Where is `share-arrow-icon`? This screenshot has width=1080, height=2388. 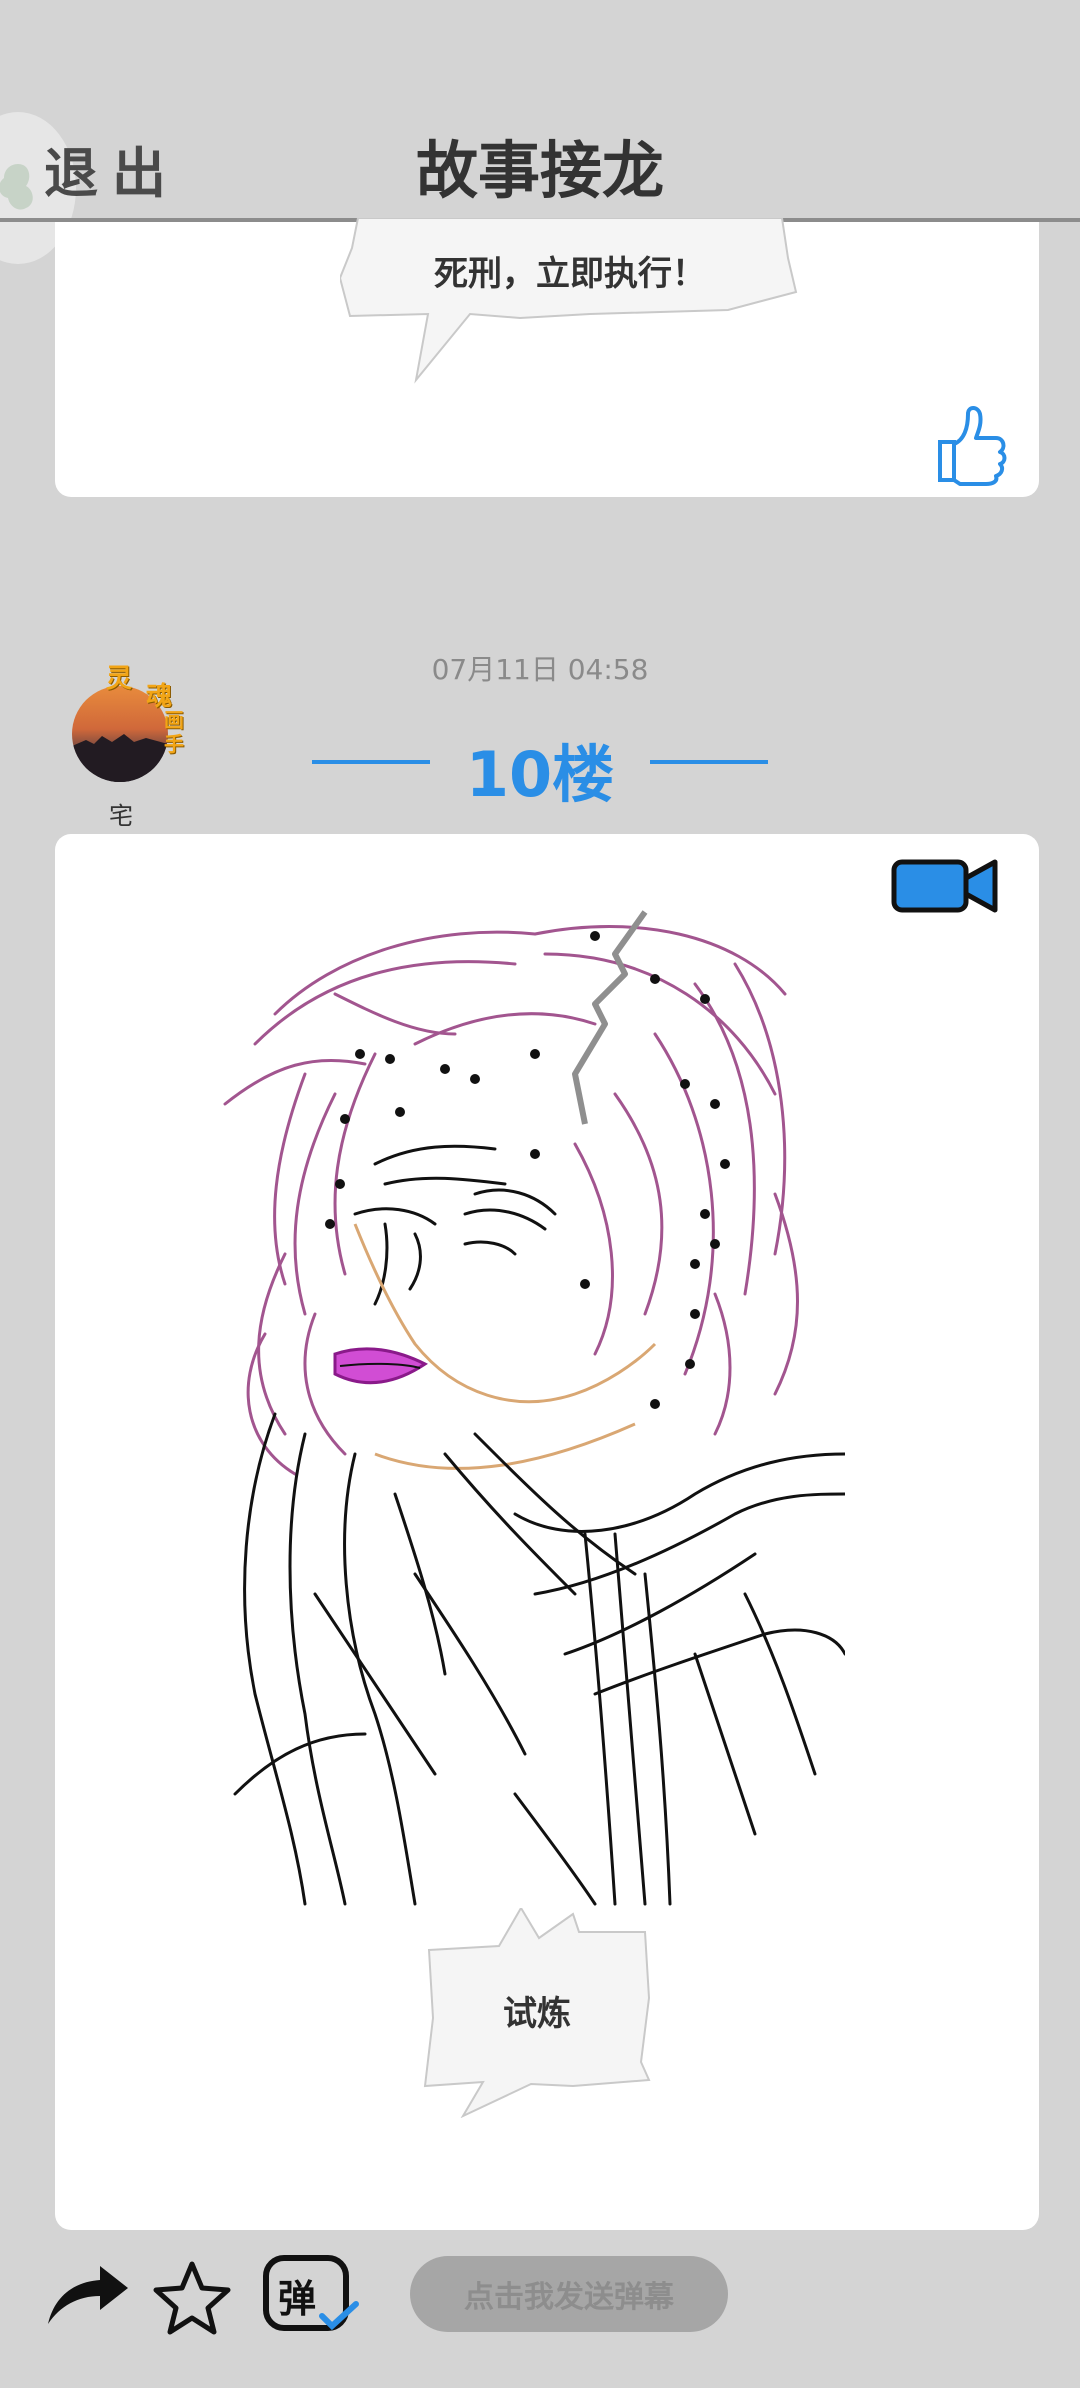
share-arrow-icon is located at coordinates (87, 2295).